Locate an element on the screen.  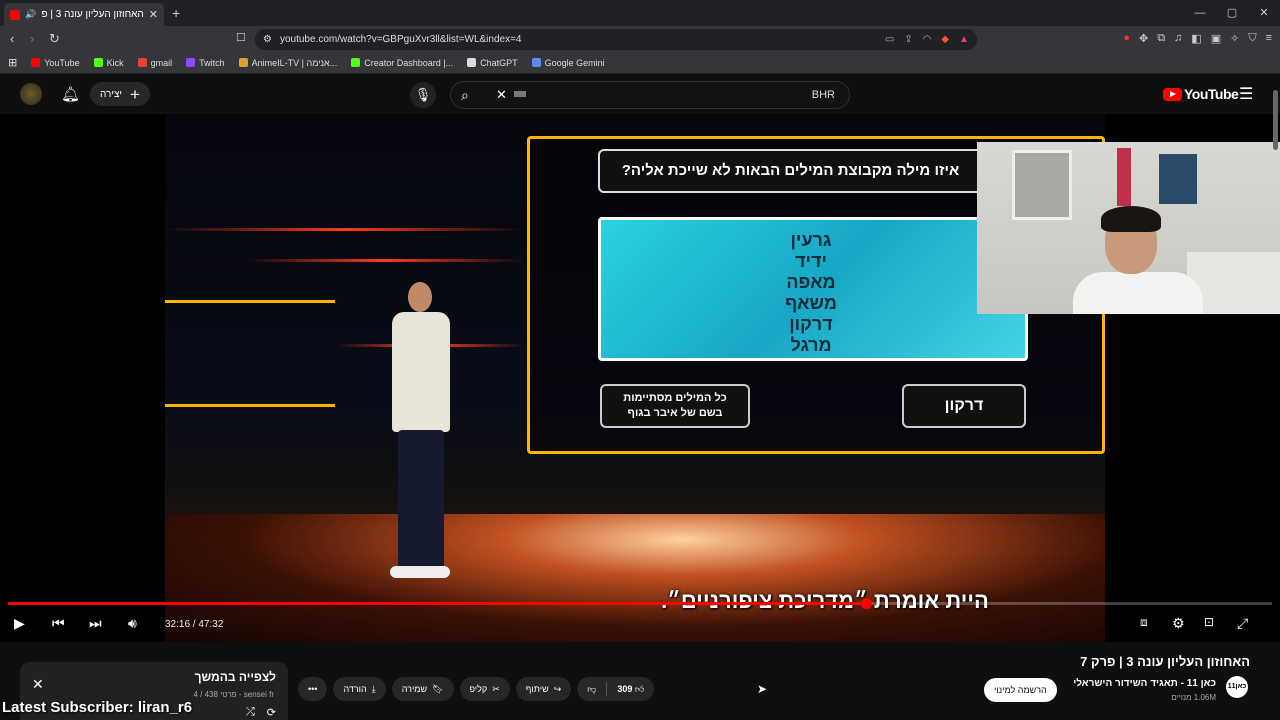
progress-bar is located at coordinates (640, 603).